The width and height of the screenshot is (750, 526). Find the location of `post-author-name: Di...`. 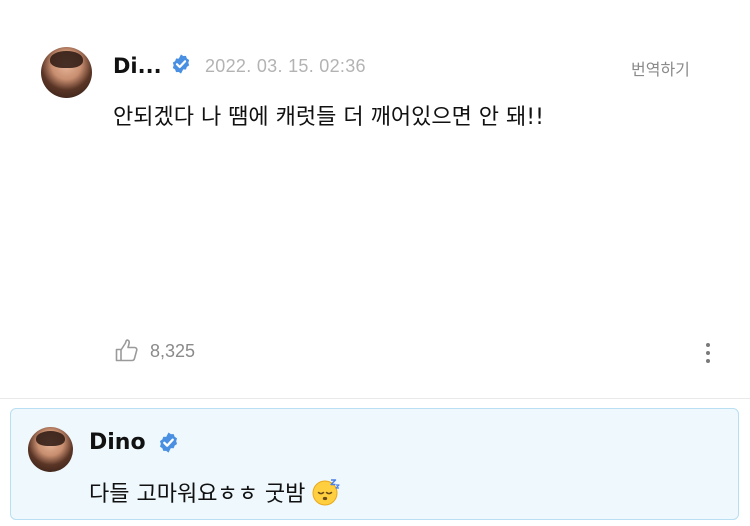

post-author-name: Di... is located at coordinates (137, 66).